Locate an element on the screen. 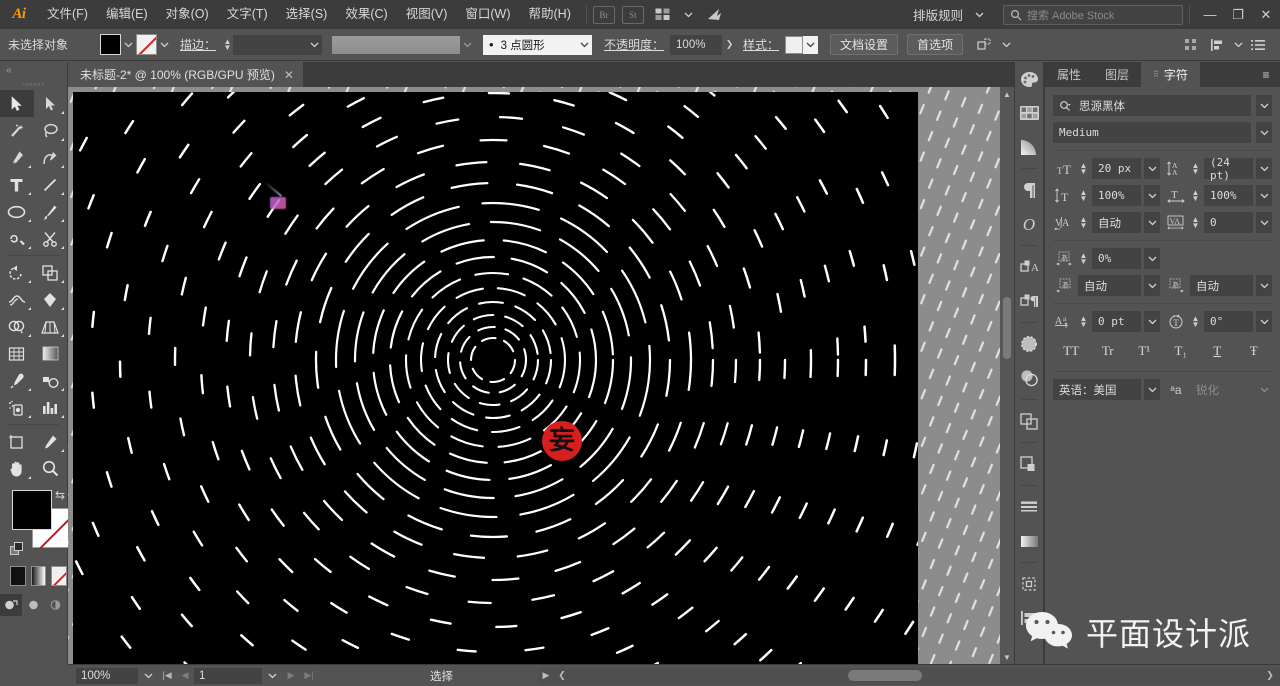  tool-column-graph is located at coordinates (51, 407).